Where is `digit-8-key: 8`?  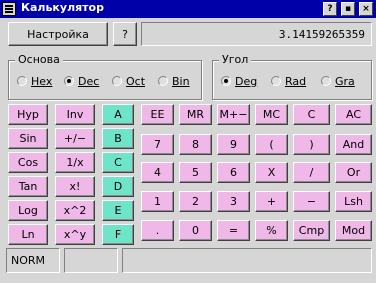 digit-8-key: 8 is located at coordinates (195, 144).